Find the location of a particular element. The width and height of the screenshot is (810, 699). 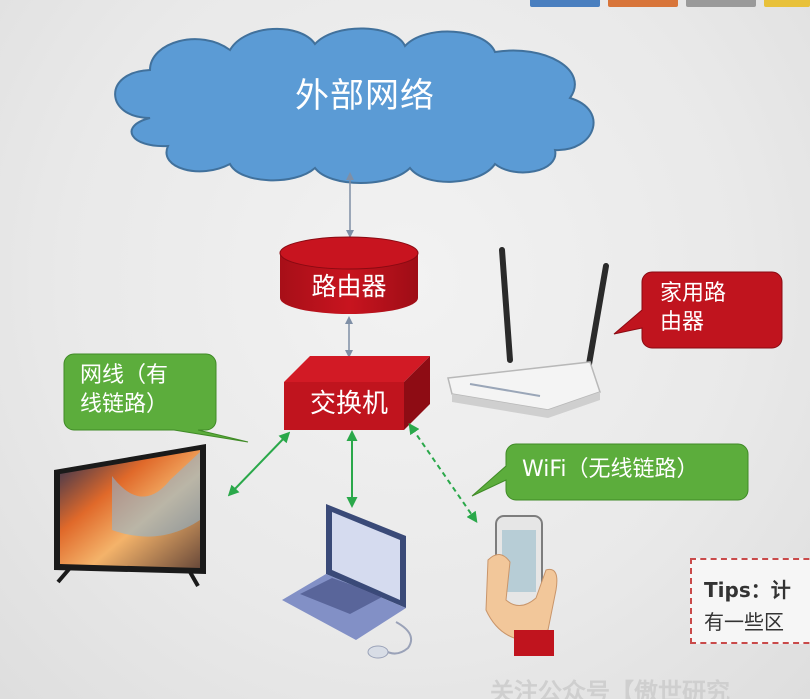

tips-title: Tips：计 is located at coordinates (747, 590).